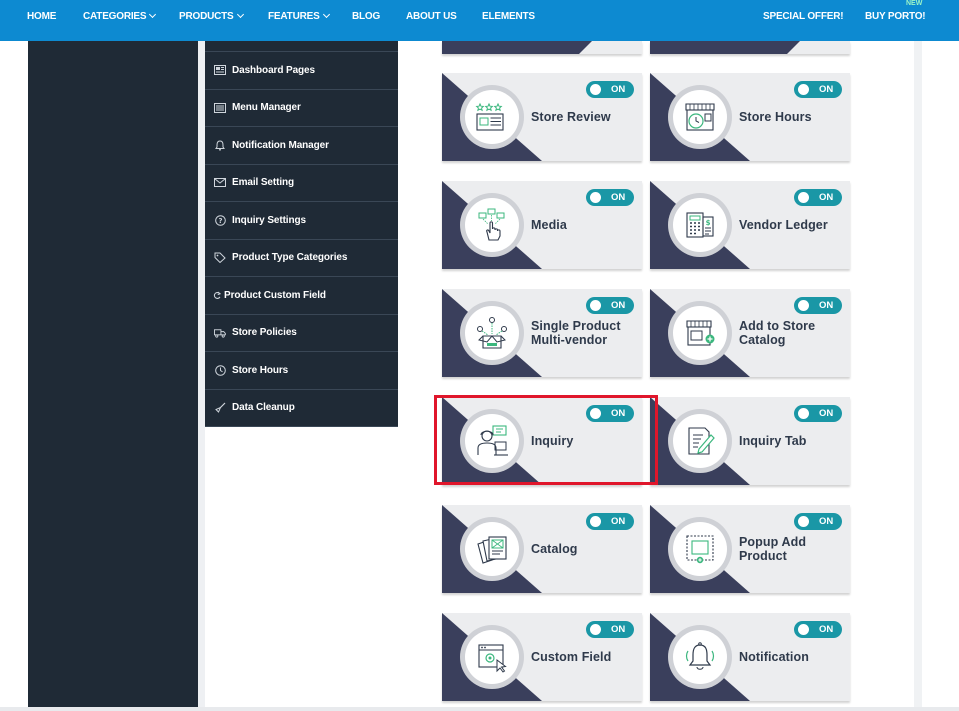  Describe the element at coordinates (280, 145) in the screenshot. I see `menu-item-label: Notification Manager` at that location.